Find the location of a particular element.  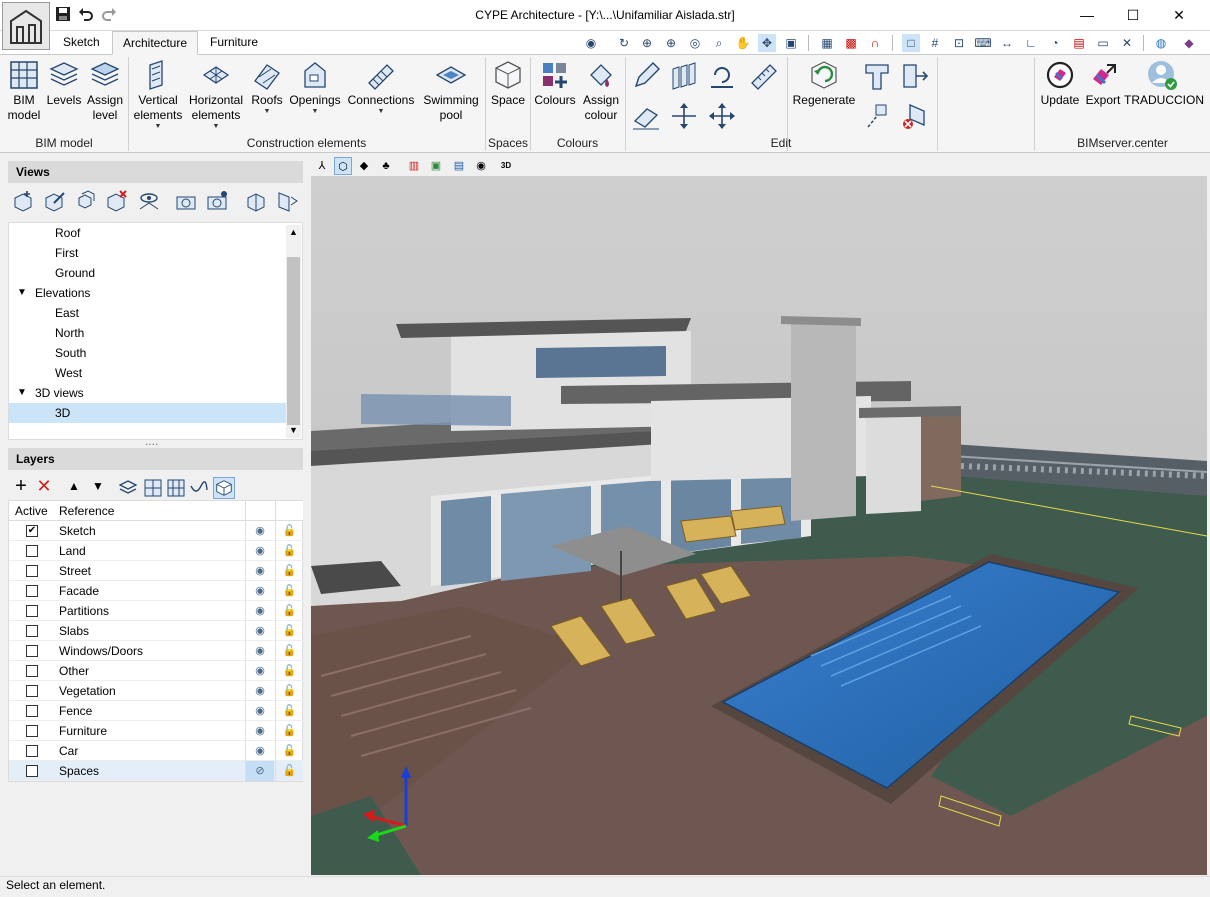

rotate-icon: ◔ is located at coordinates (1055, 43).